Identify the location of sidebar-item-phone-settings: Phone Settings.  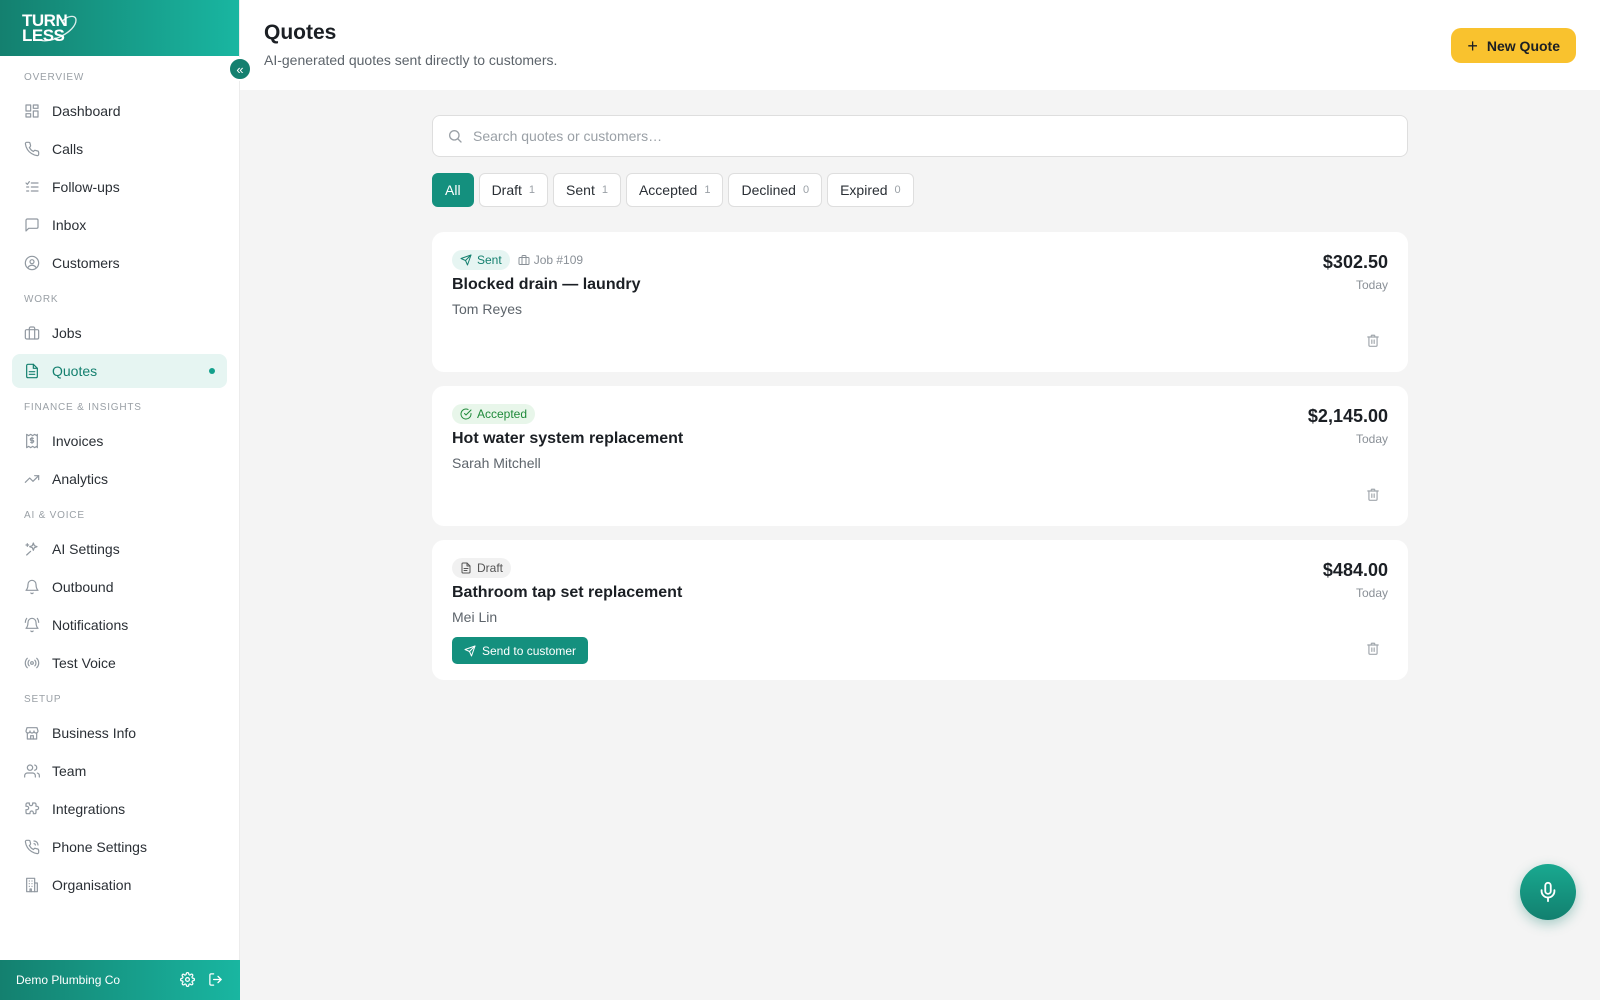
(119, 847).